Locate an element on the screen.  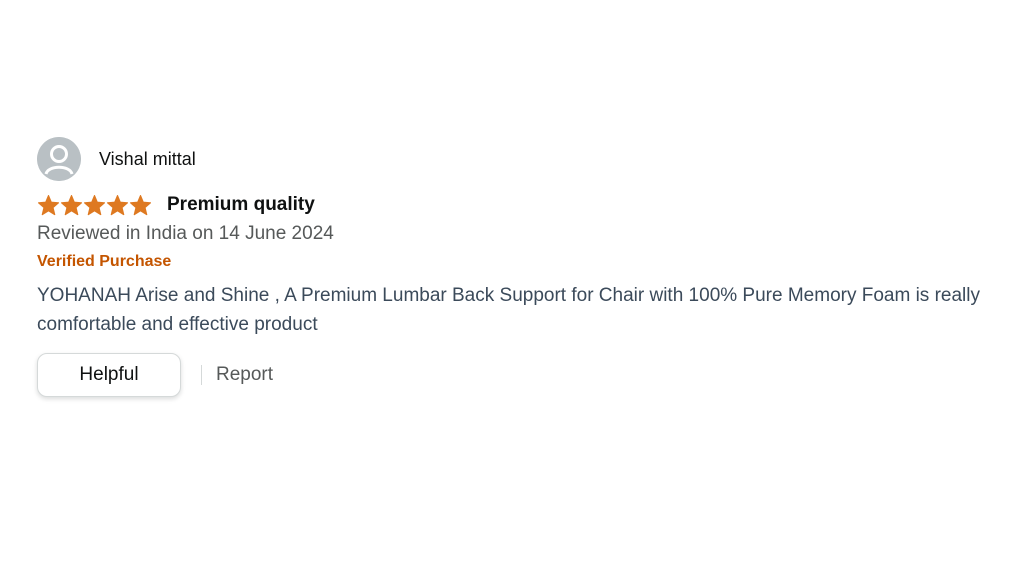
review-date: Reviewed in India on 14 June 2024 is located at coordinates (185, 233).